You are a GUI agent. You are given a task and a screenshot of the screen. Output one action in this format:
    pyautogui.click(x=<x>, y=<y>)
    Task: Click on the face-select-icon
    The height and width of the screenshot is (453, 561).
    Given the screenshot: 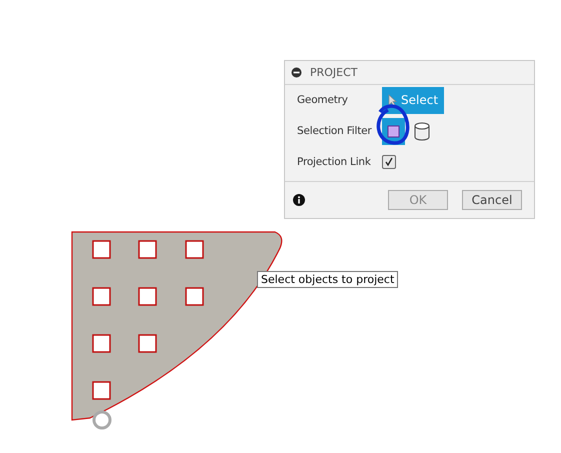 What is the action you would take?
    pyautogui.click(x=393, y=131)
    